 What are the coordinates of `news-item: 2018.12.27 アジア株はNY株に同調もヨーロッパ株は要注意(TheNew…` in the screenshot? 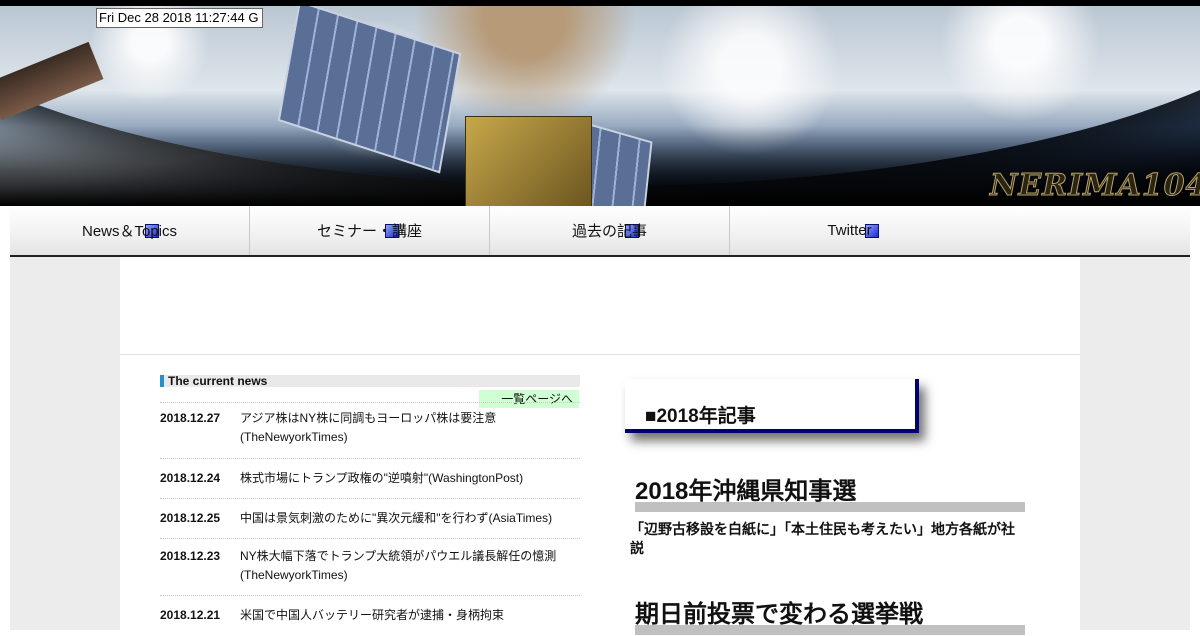 It's located at (370, 430).